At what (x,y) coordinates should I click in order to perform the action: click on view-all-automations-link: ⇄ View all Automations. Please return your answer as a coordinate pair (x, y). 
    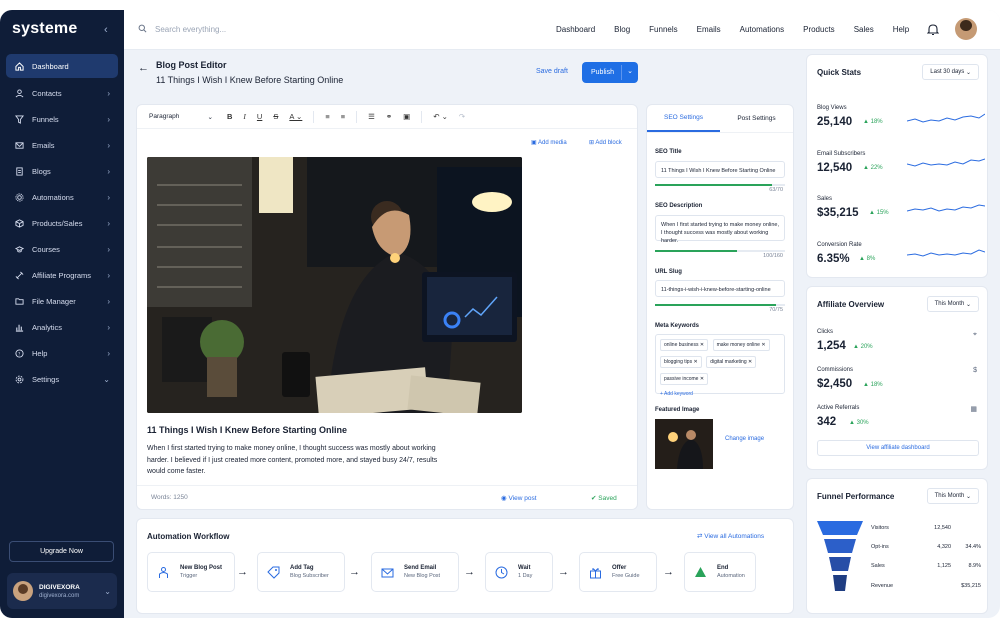
    Looking at the image, I should click on (730, 536).